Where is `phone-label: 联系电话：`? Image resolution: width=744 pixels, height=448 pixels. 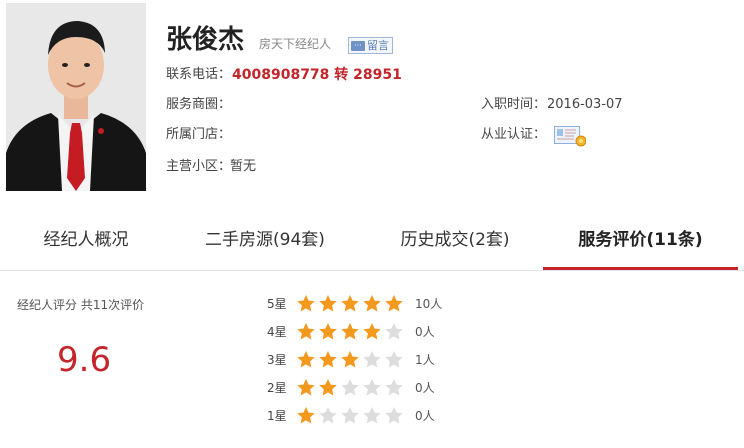
phone-label: 联系电话： is located at coordinates (199, 74).